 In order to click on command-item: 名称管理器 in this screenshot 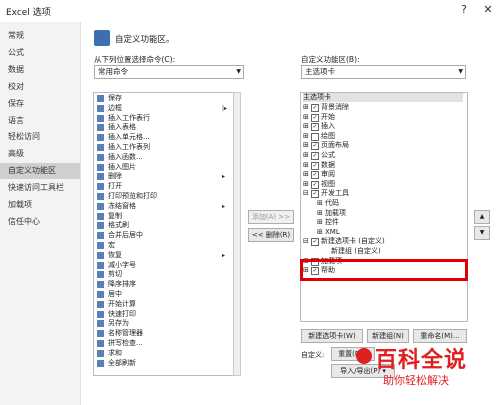, I will do `click(163, 333)`.